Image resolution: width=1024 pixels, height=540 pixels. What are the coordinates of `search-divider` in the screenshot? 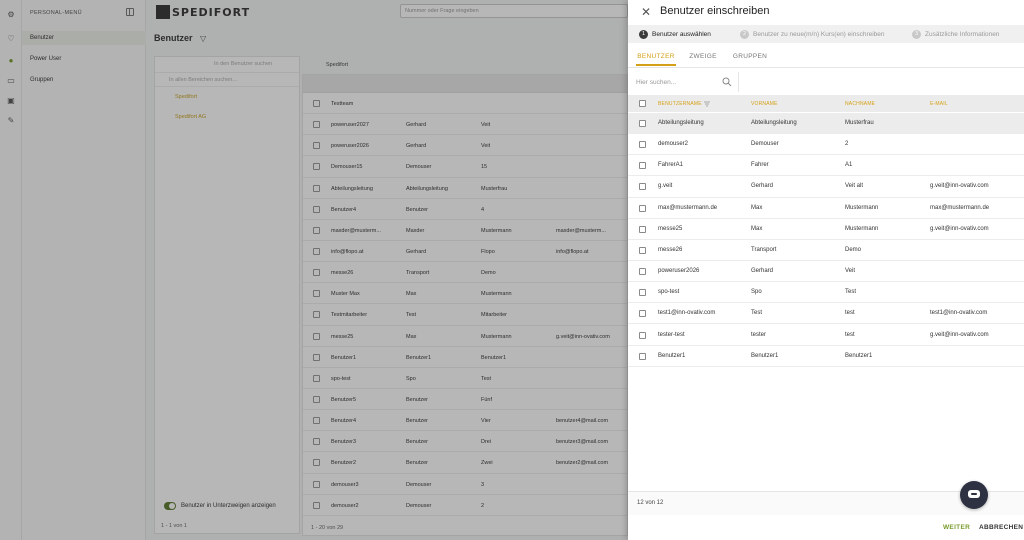 It's located at (738, 82).